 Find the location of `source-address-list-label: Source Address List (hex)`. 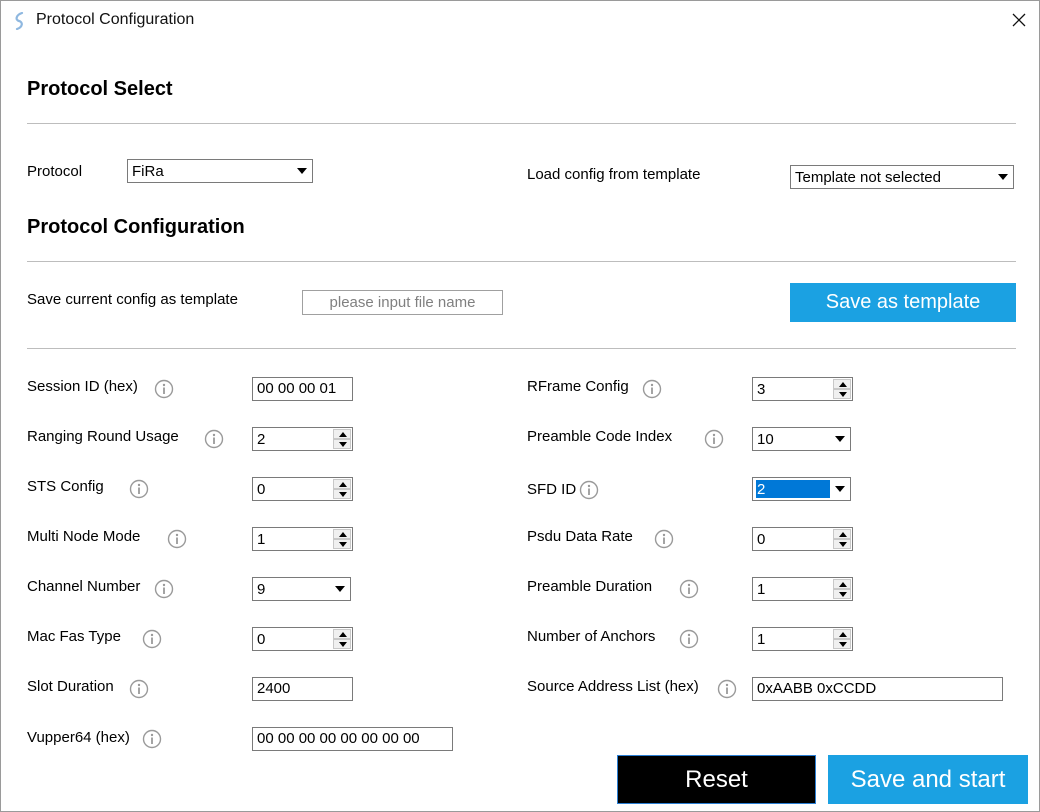

source-address-list-label: Source Address List (hex) is located at coordinates (613, 686).